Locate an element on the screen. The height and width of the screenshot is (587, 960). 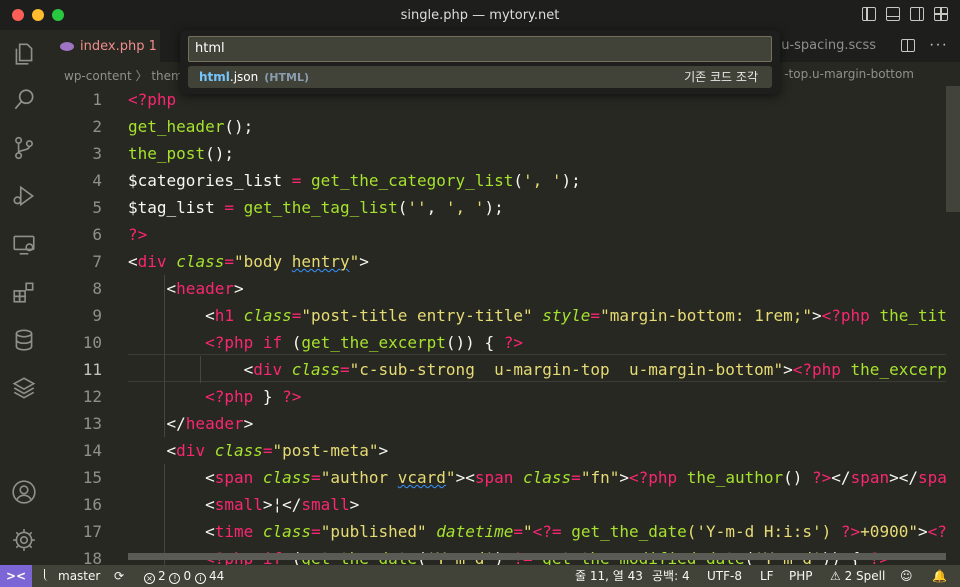
code-line: 8 <header> is located at coordinates (168, 288).